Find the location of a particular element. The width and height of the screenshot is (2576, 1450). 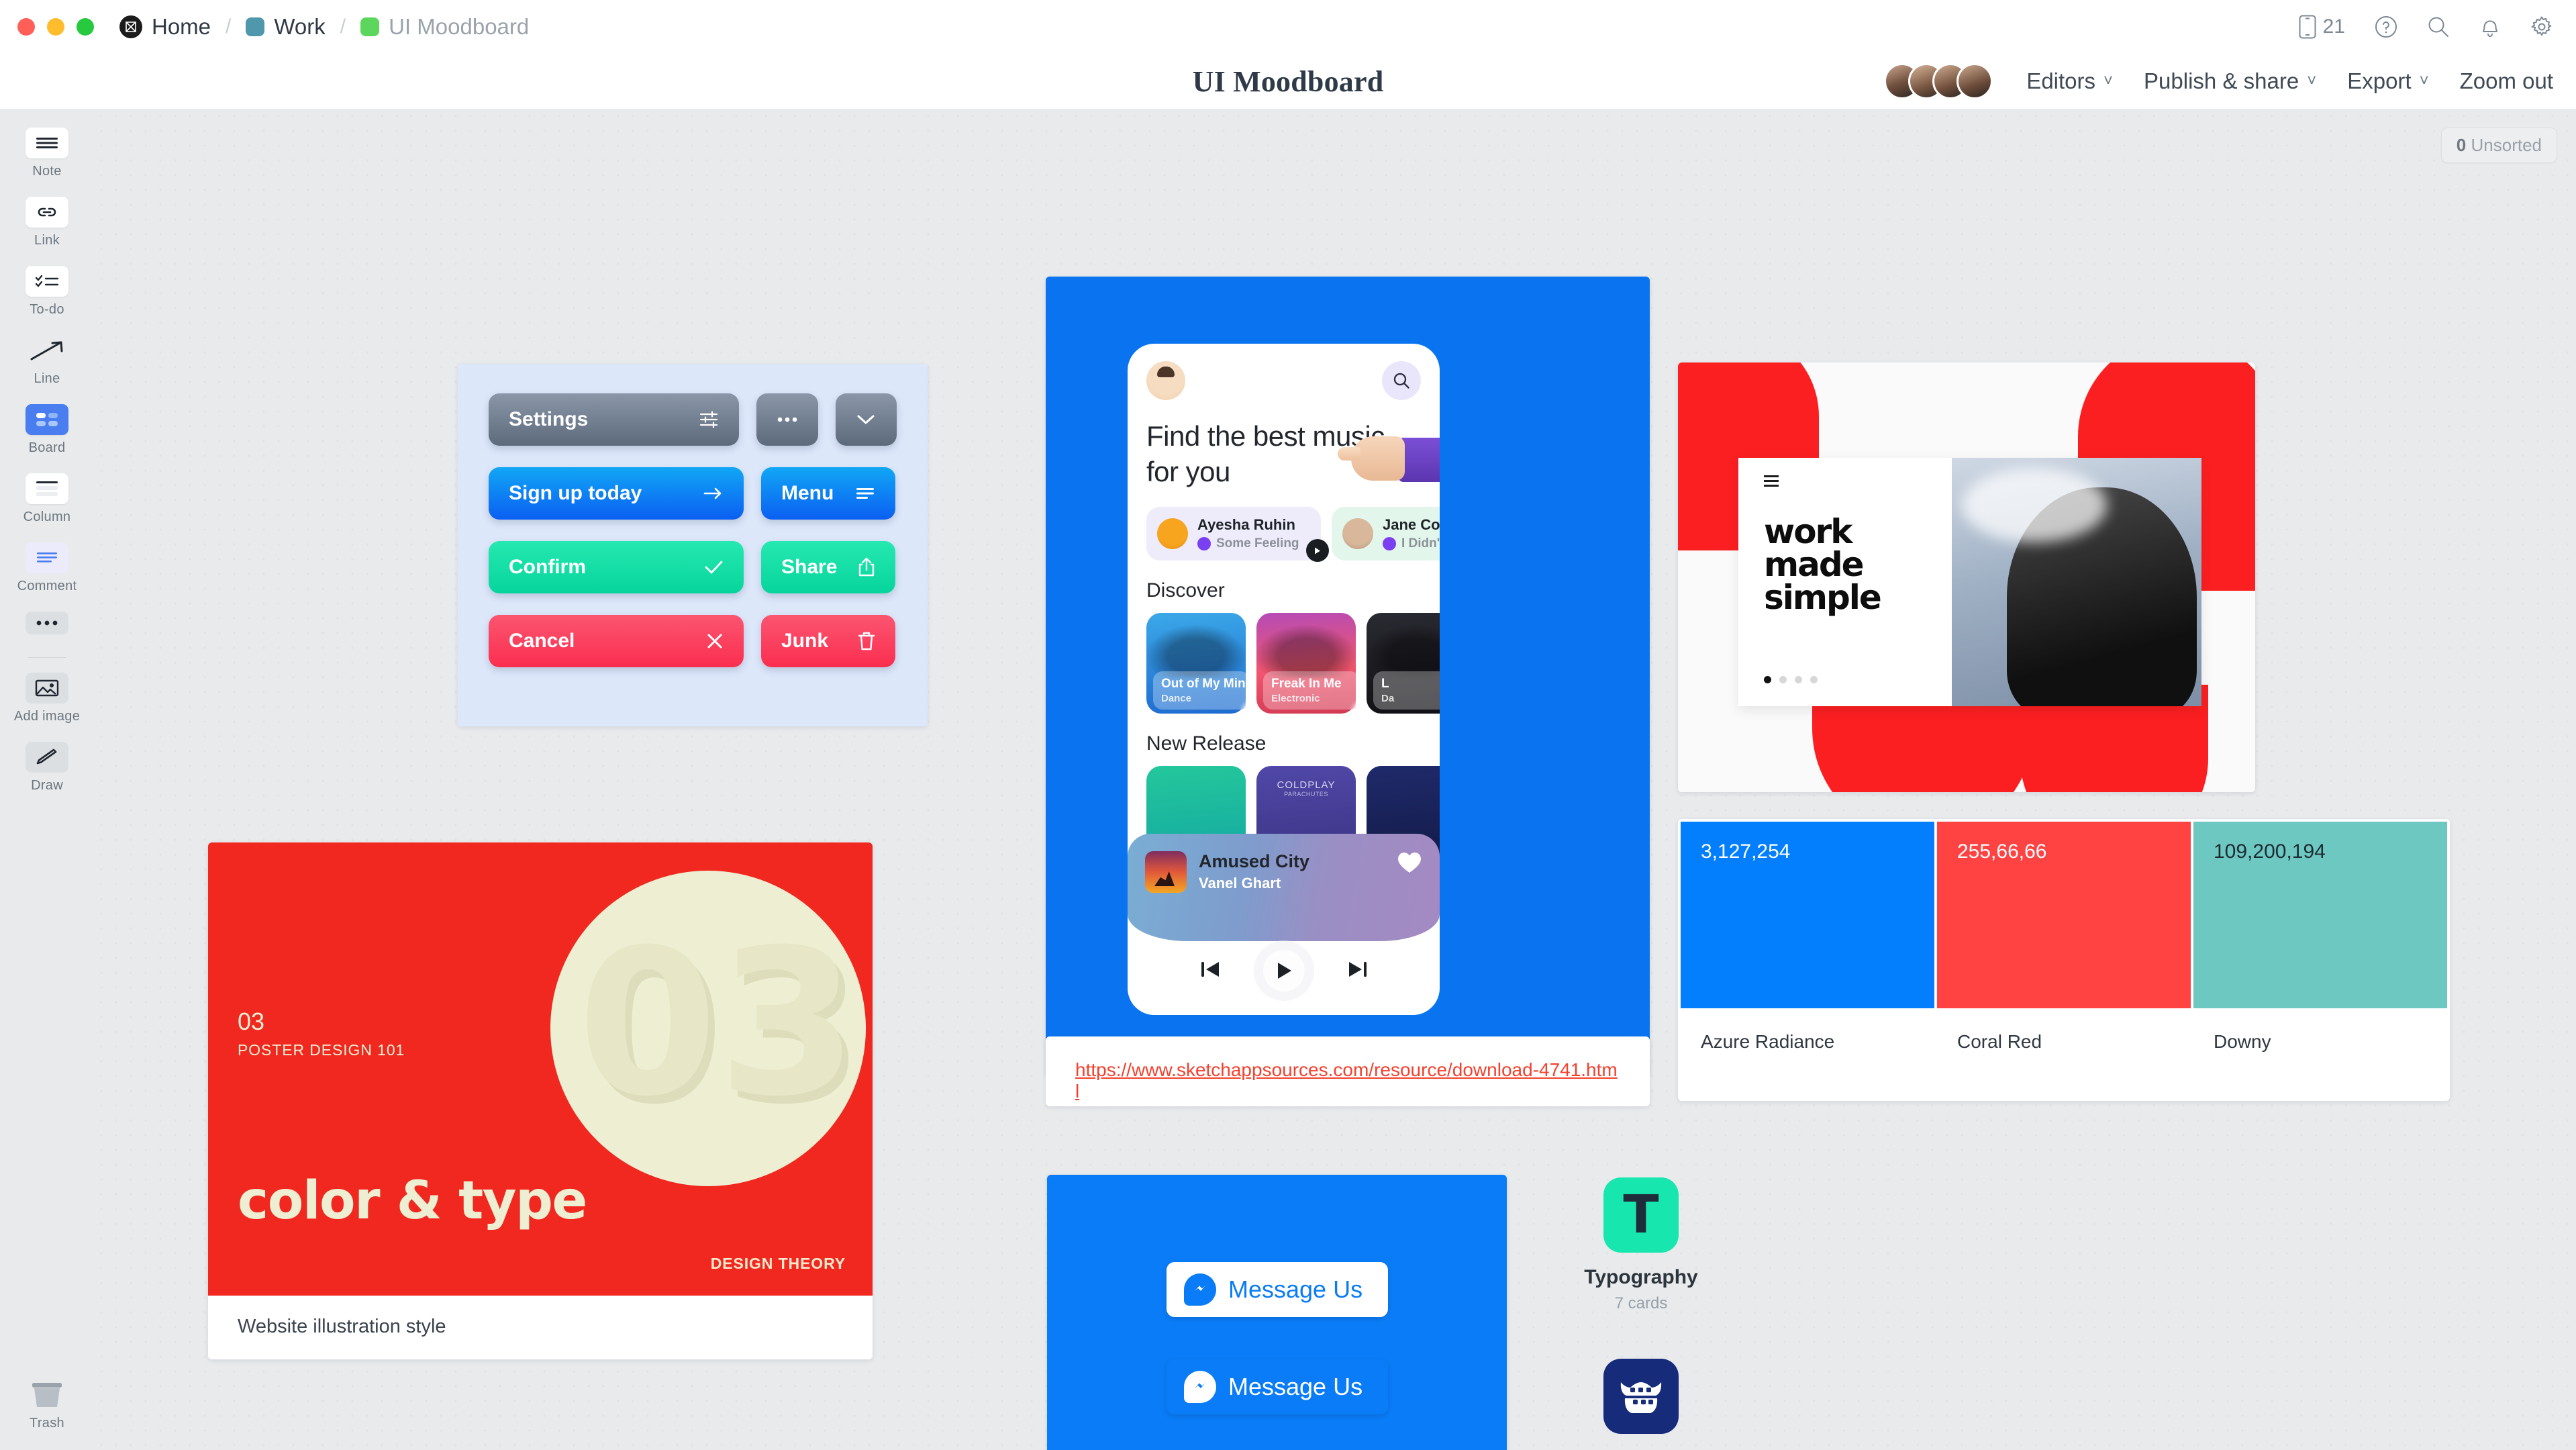

editors-menu: Editors ˅ is located at coordinates (2069, 81).